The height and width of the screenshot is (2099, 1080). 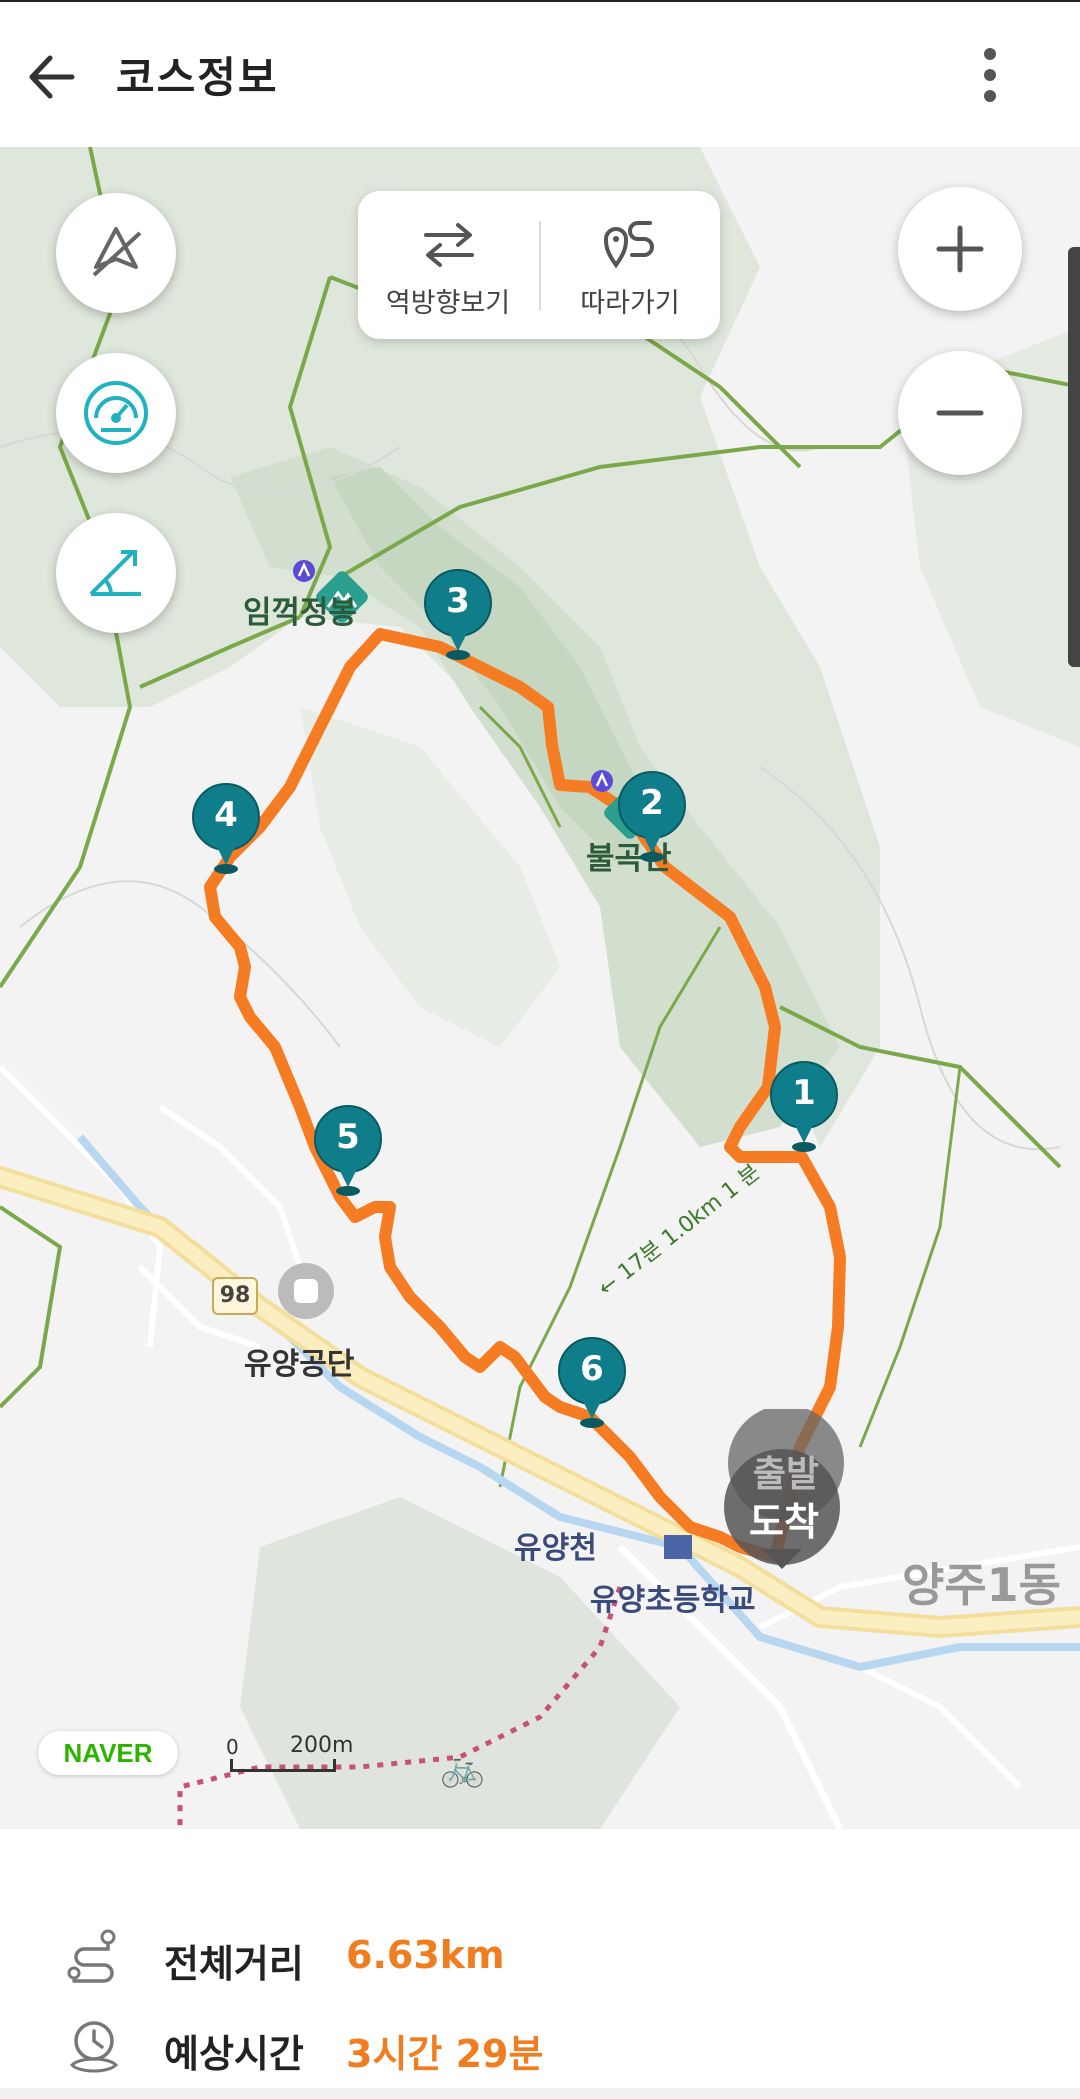 I want to click on reverse-direction-label: 역방향보기, so click(x=448, y=303).